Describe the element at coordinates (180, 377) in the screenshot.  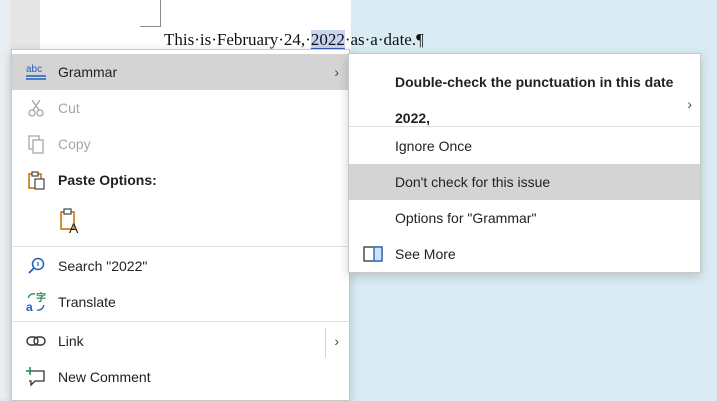
I see `menu-item-new-comment: New Comment` at that location.